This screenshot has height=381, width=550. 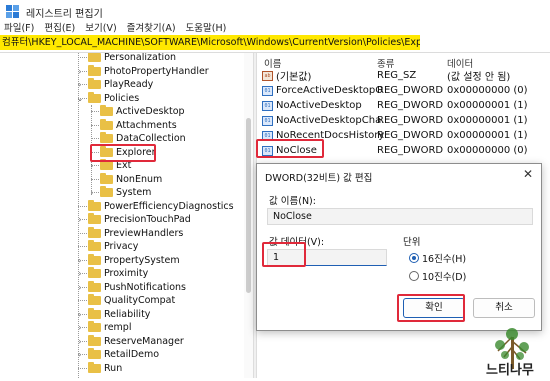 I want to click on radio-hex-dot, so click(x=414, y=258).